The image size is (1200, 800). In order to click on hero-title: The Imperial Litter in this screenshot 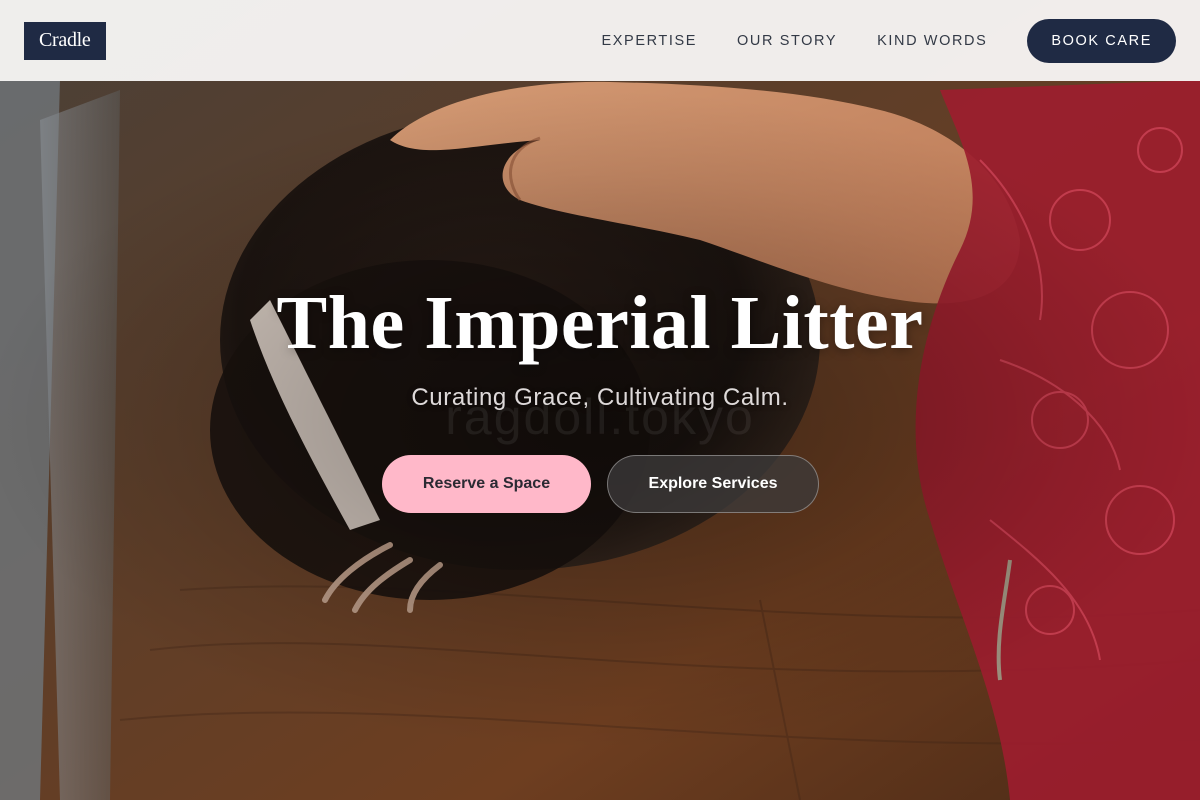, I will do `click(600, 323)`.